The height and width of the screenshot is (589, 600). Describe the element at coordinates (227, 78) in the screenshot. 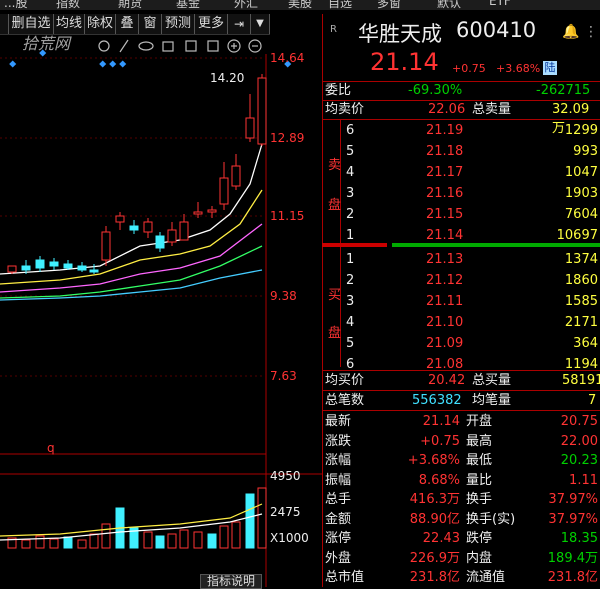

I see `max-price-label: 14.20` at that location.